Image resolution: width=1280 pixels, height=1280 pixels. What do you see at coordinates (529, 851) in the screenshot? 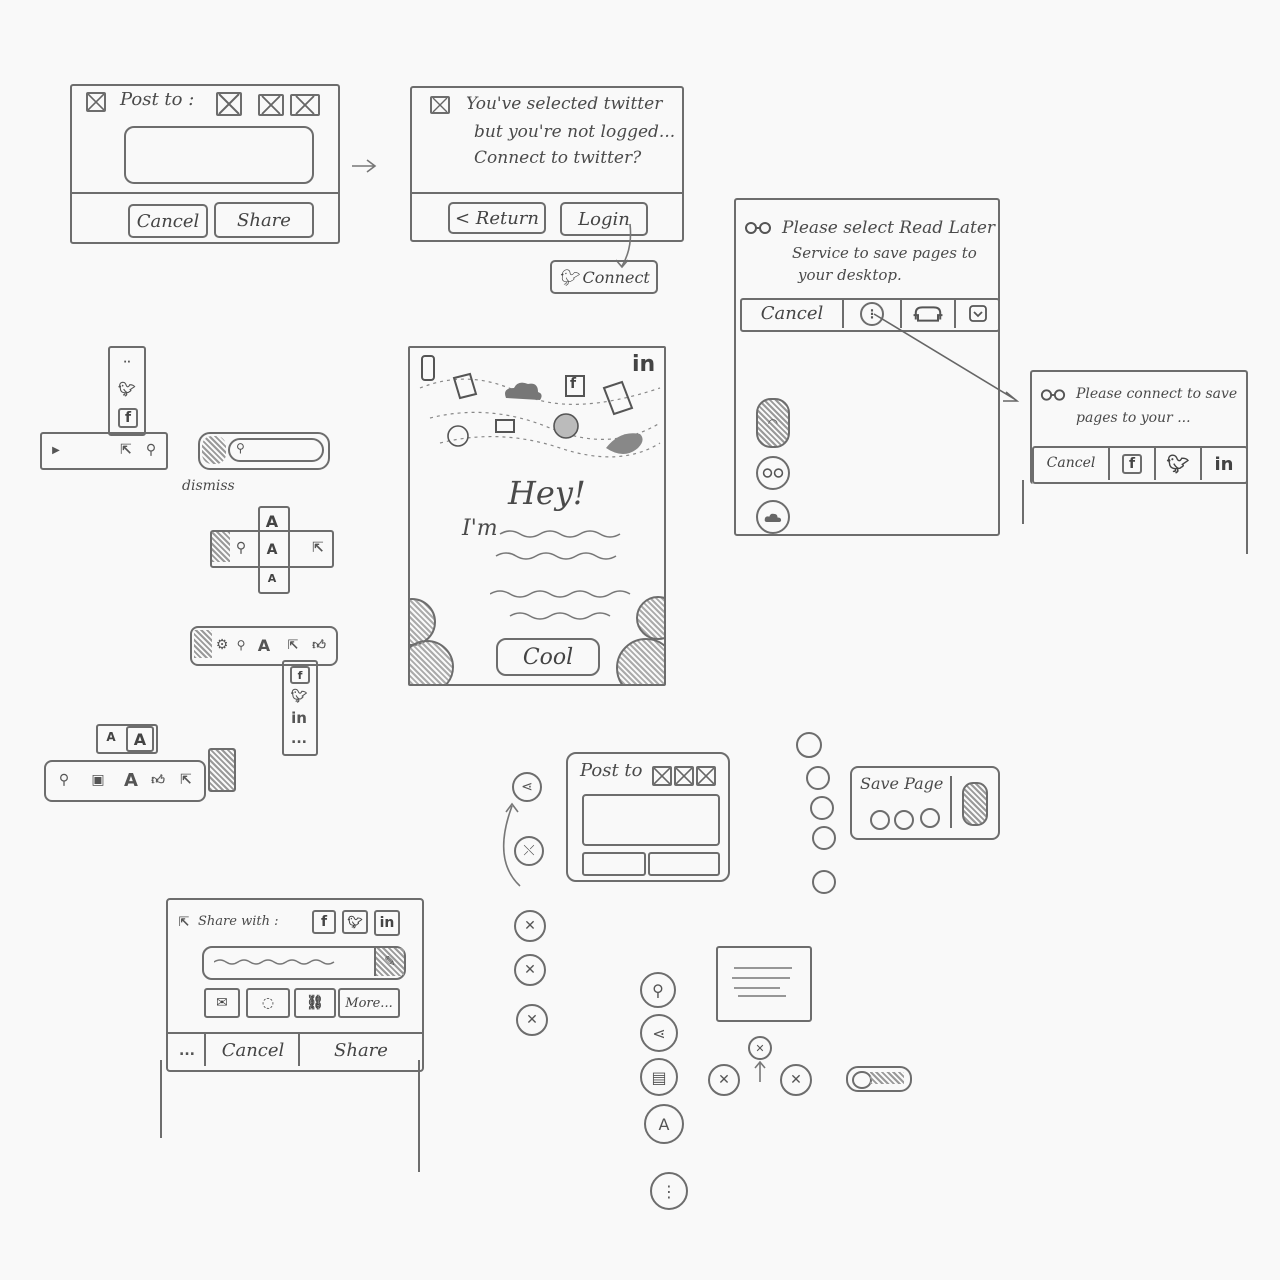
I see `close-circle-button: ⤬` at bounding box center [529, 851].